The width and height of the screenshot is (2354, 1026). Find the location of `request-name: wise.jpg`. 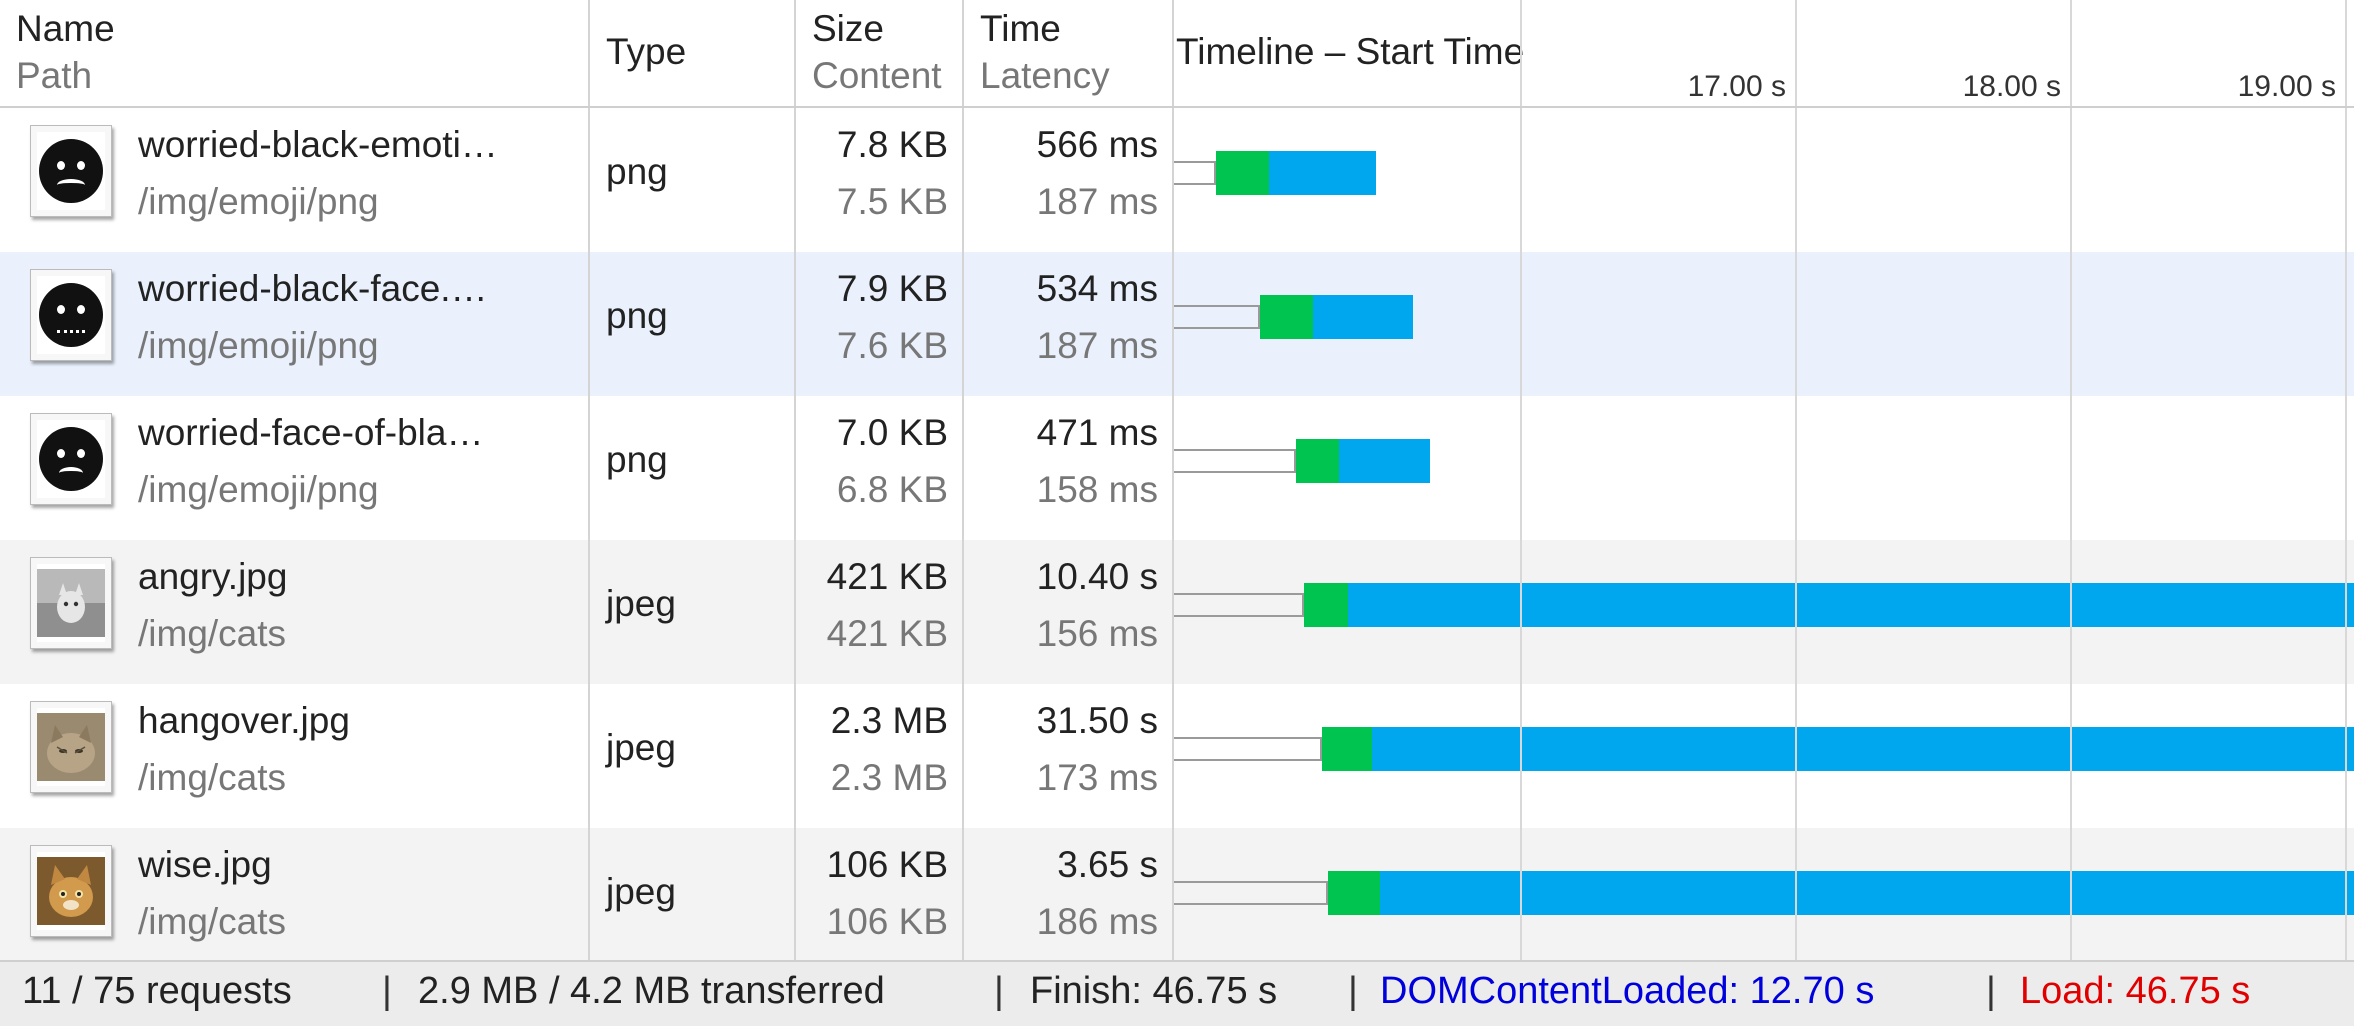

request-name: wise.jpg is located at coordinates (205, 865).